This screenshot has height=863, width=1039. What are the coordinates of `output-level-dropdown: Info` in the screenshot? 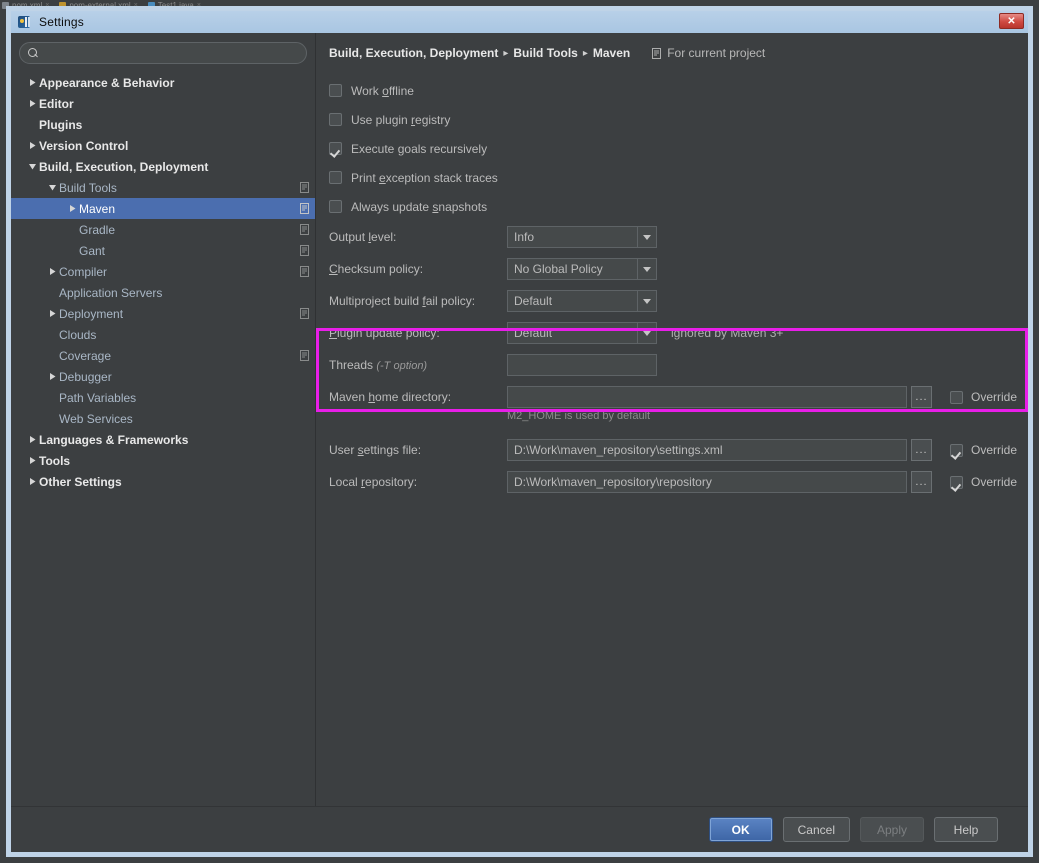 It's located at (582, 237).